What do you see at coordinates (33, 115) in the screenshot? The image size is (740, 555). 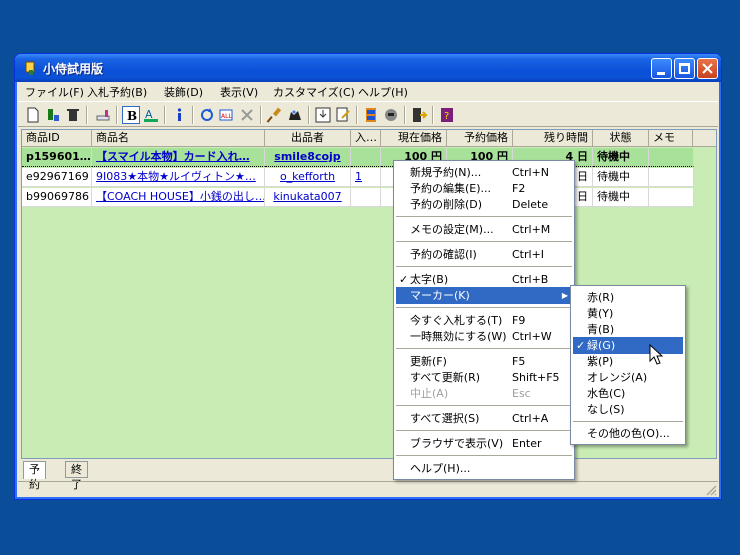 I see `new-document-icon` at bounding box center [33, 115].